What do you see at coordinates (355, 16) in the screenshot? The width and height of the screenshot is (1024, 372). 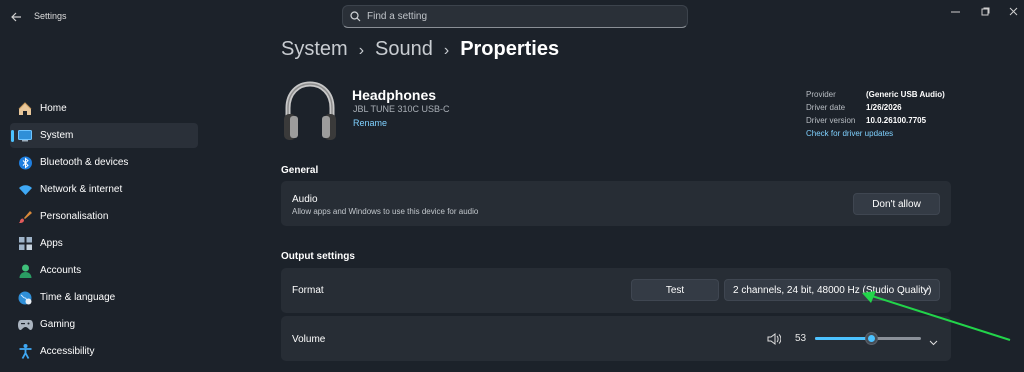 I see `search-icon` at bounding box center [355, 16].